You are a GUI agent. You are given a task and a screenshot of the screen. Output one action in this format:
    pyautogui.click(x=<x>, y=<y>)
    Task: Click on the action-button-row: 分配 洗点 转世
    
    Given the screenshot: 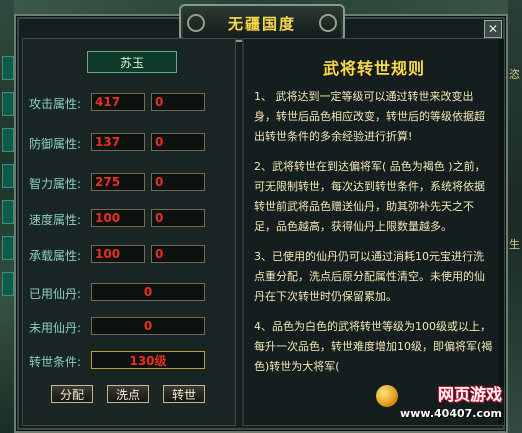 What is the action you would take?
    pyautogui.click(x=129, y=395)
    